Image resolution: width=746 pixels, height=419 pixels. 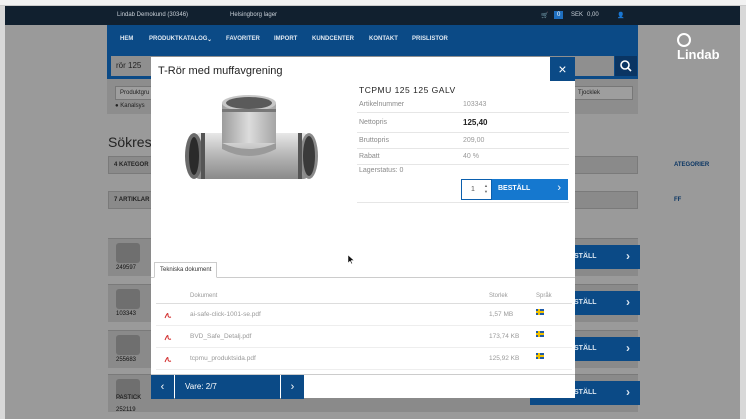 What do you see at coordinates (132, 200) in the screenshot?
I see `articles-label: 7 ARTIKLAR` at bounding box center [132, 200].